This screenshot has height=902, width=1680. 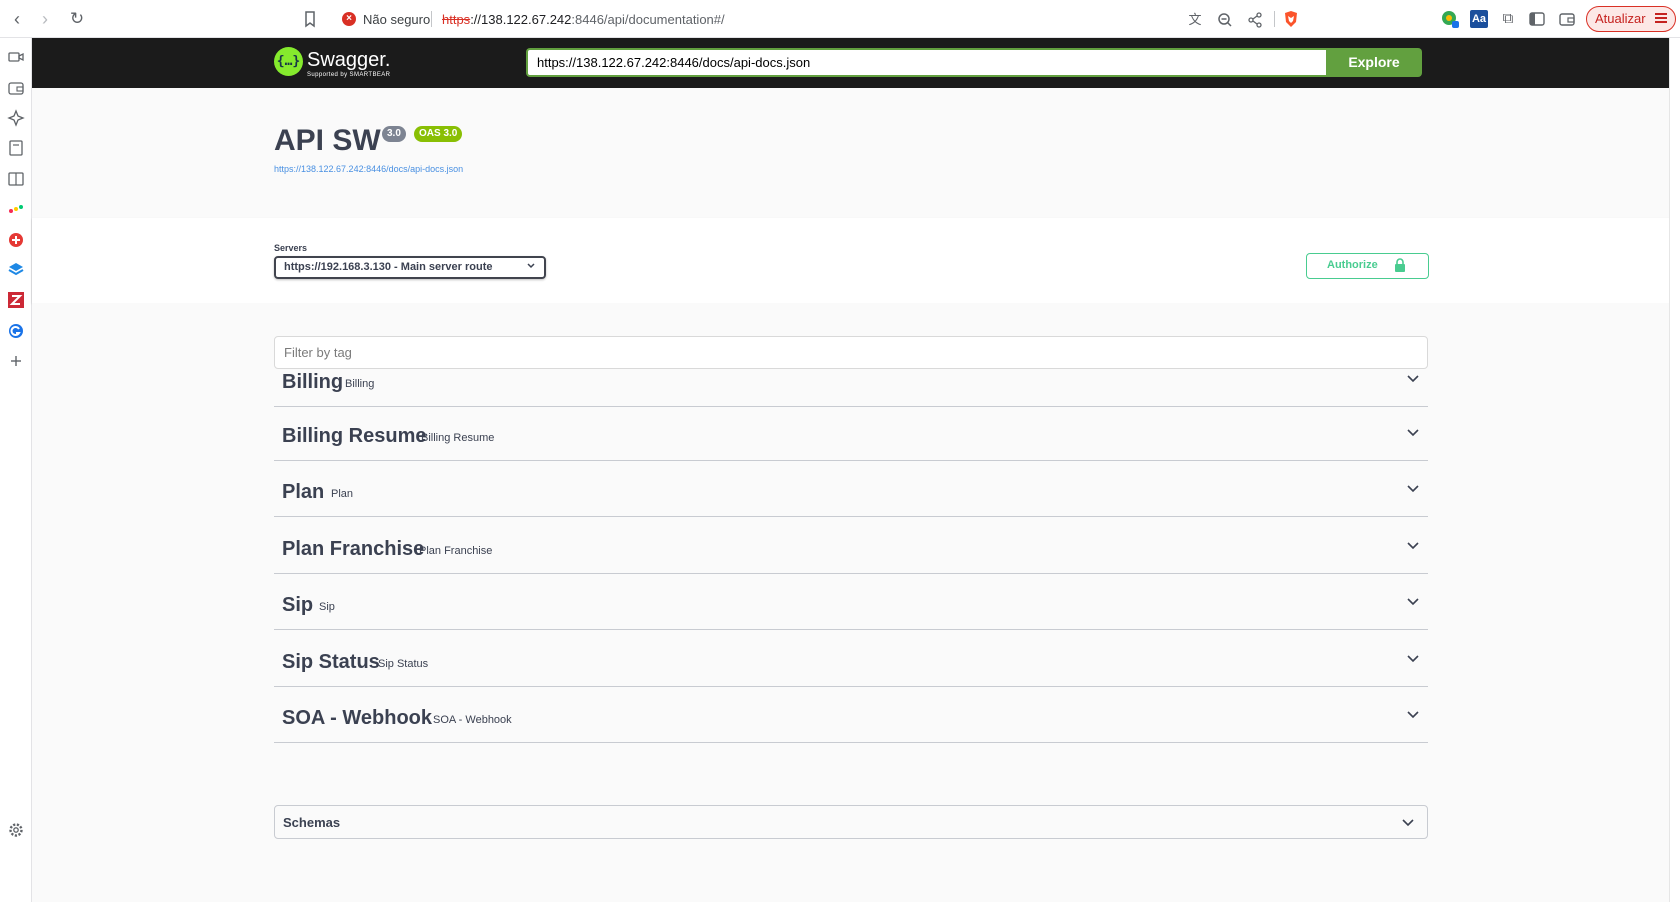 What do you see at coordinates (1195, 20) in the screenshot?
I see `translate-icon: 文` at bounding box center [1195, 20].